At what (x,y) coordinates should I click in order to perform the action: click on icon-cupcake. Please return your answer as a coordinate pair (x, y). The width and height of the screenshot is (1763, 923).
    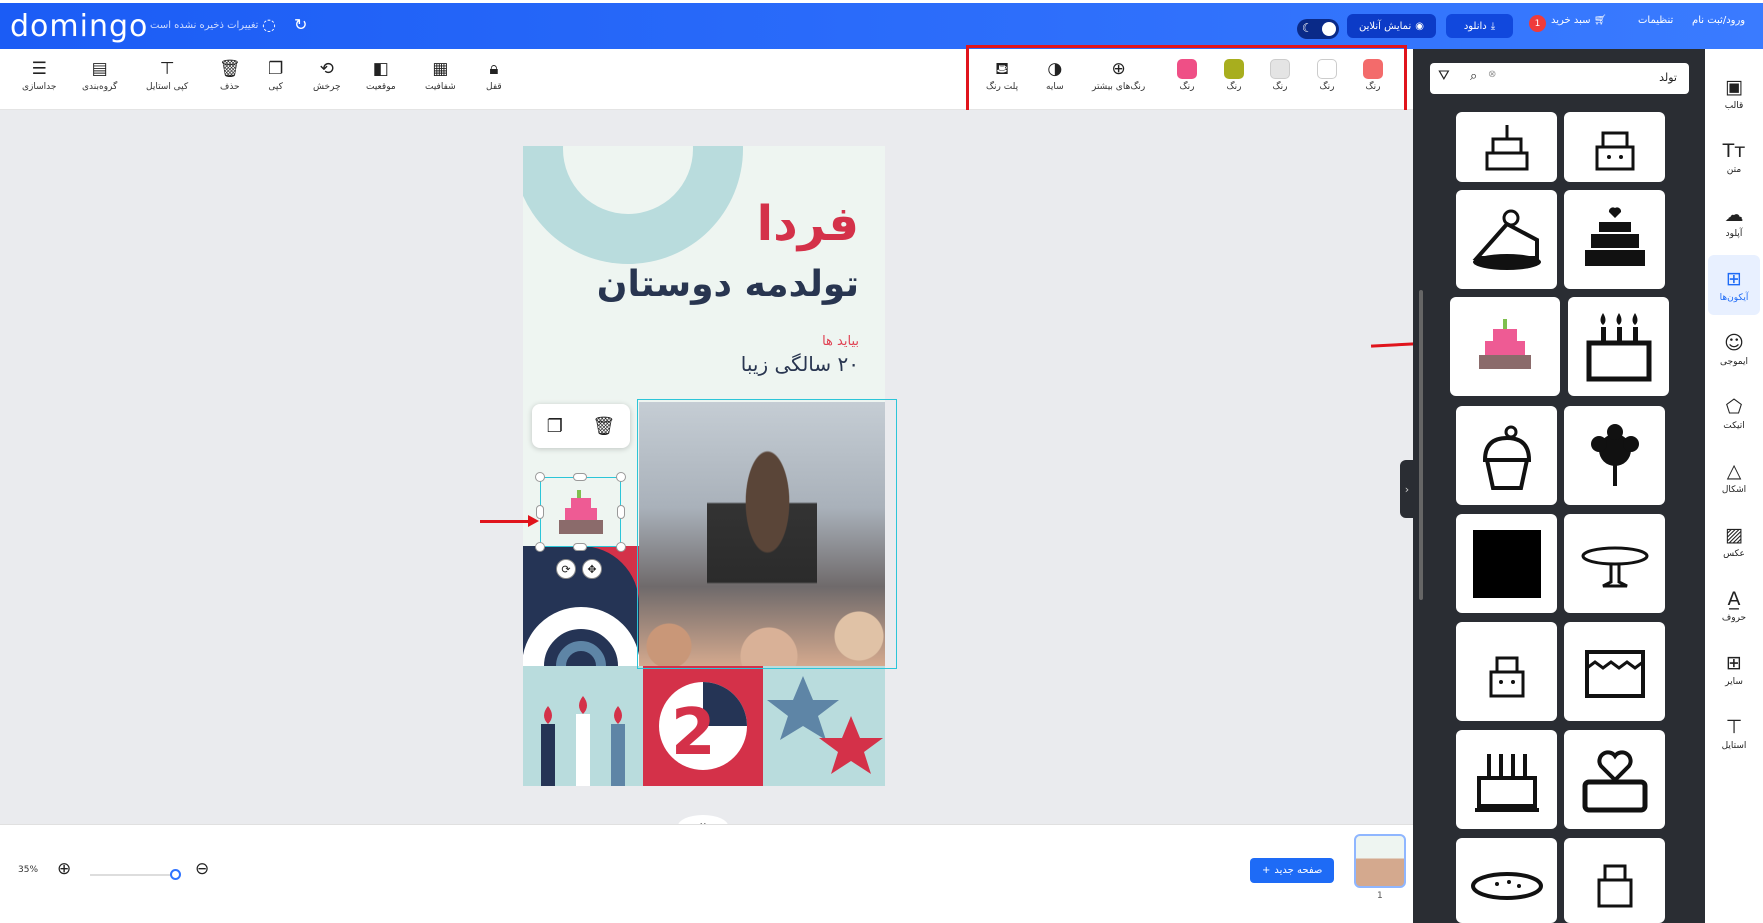
    Looking at the image, I should click on (1506, 455).